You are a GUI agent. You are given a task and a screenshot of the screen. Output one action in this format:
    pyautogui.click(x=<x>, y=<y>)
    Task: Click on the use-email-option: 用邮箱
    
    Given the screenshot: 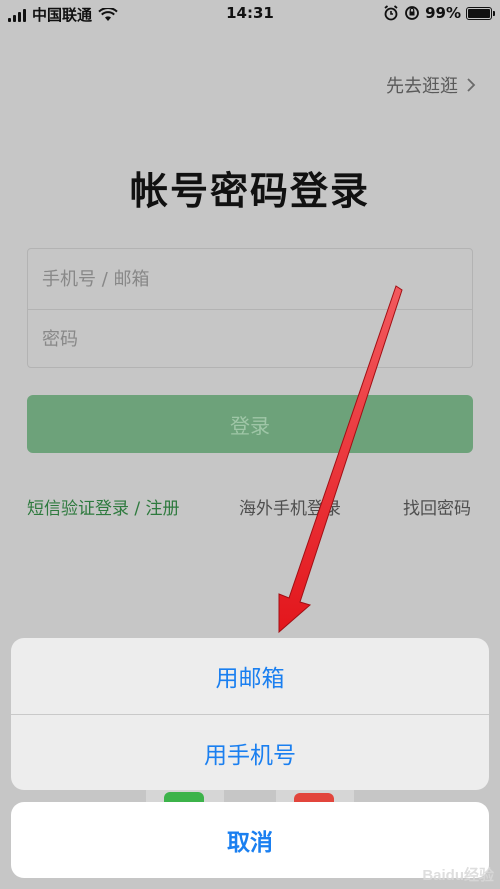 What is the action you would take?
    pyautogui.click(x=250, y=676)
    